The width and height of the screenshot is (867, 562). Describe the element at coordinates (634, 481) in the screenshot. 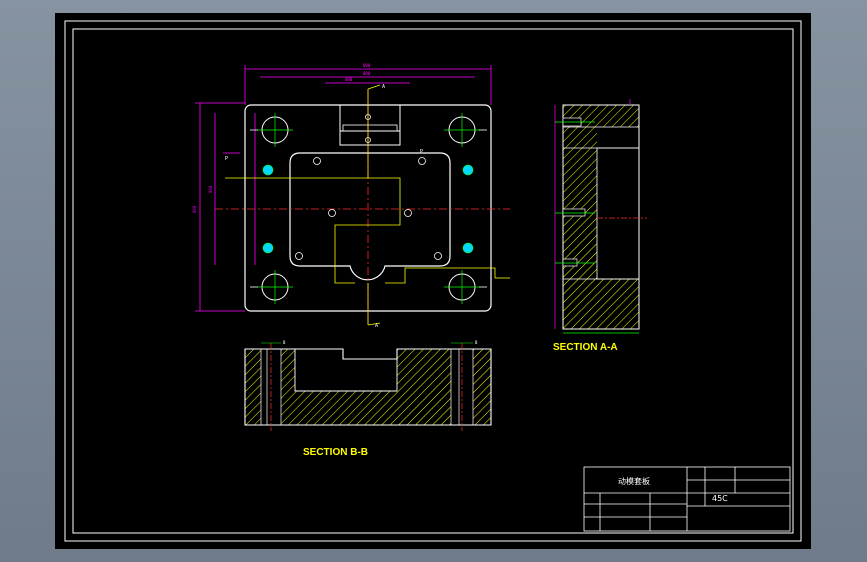

I see `part-name: 动模套板` at that location.